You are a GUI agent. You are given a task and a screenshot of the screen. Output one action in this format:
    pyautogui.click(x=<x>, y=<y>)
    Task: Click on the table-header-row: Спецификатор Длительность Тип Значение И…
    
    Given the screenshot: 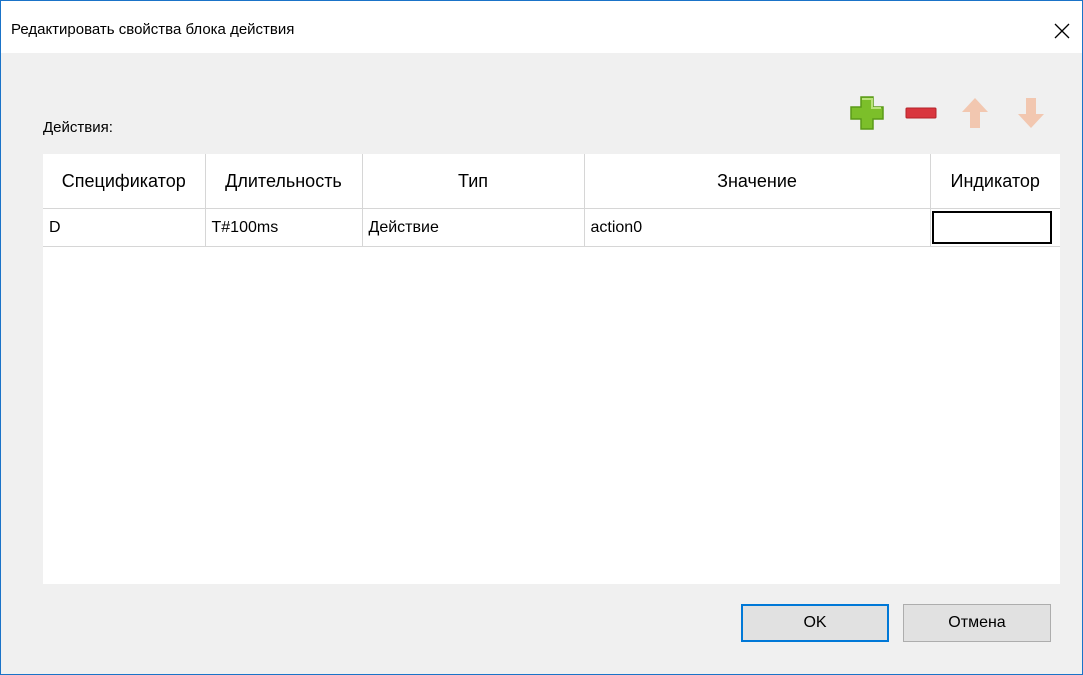 What is the action you would take?
    pyautogui.click(x=551, y=181)
    